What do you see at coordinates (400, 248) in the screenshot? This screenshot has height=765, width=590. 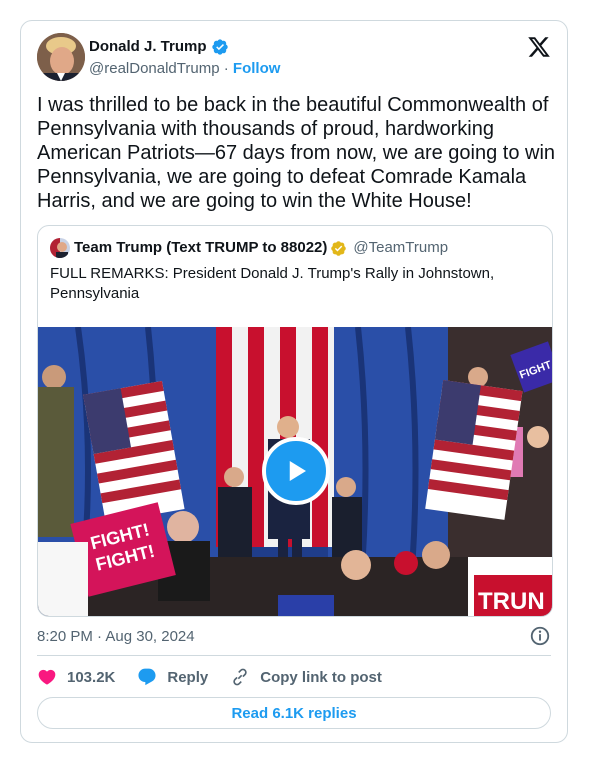 I see `quote-author-handle: @TeamTrump` at bounding box center [400, 248].